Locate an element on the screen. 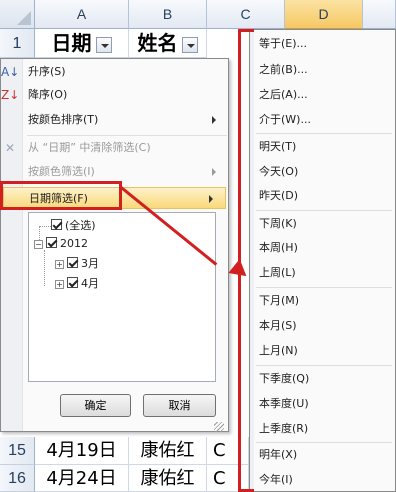 This screenshot has width=396, height=492. row-header-16: 16 is located at coordinates (17, 478).